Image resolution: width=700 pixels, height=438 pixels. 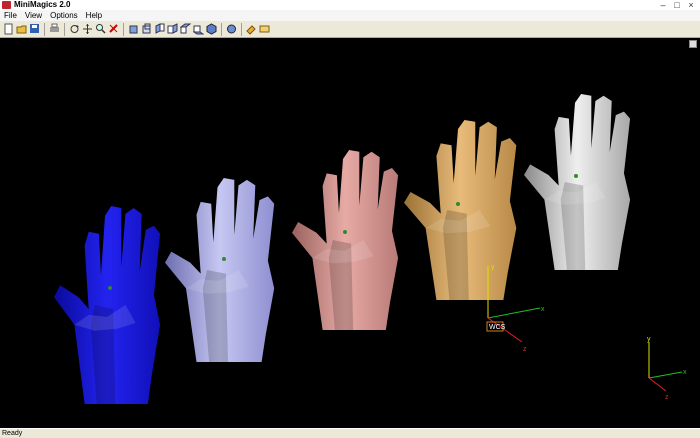 What do you see at coordinates (577, 182) in the screenshot?
I see `part-hand-gray` at bounding box center [577, 182].